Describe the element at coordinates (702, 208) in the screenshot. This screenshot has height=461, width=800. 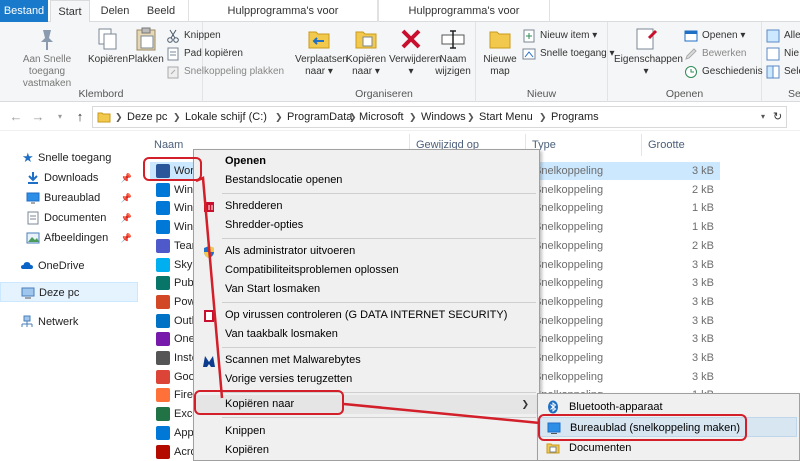
I see `file-size: 1 kB` at that location.